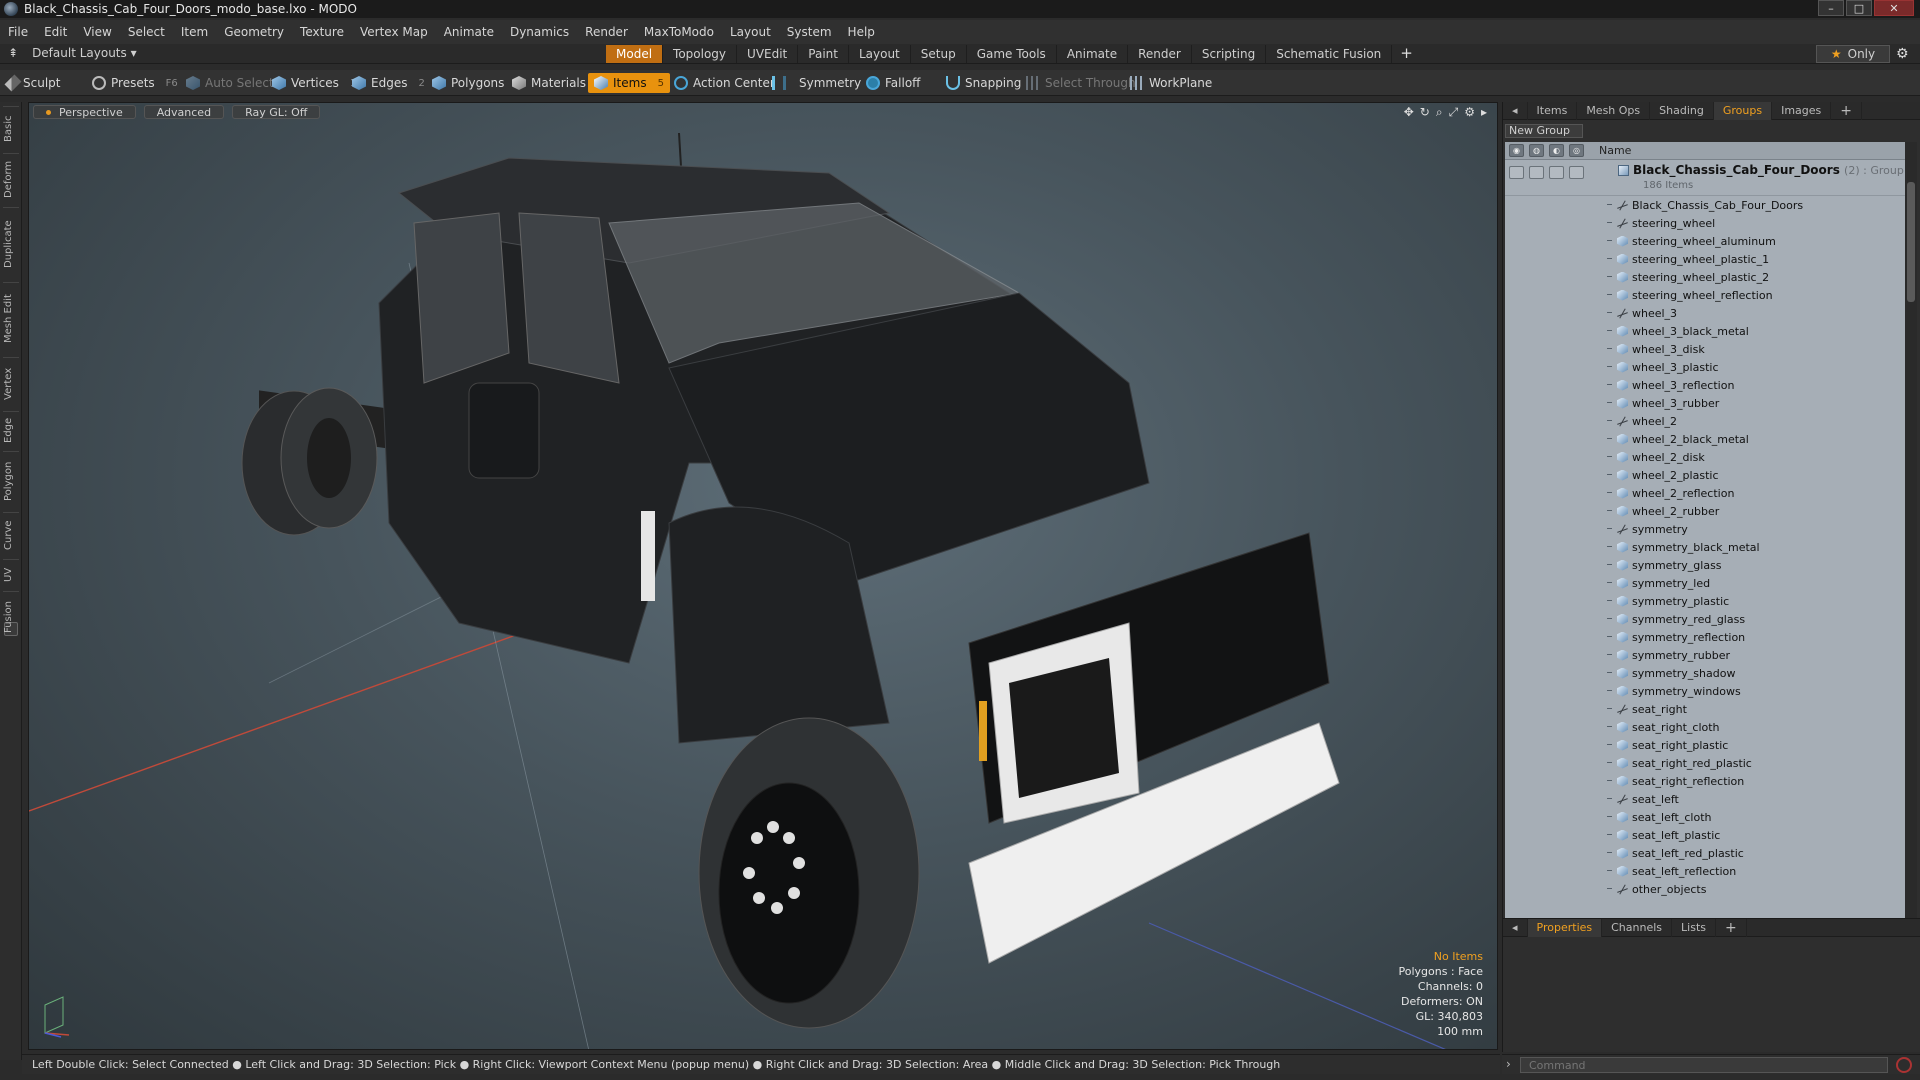  Describe the element at coordinates (1853, 54) in the screenshot. I see `only-button: ★ Only` at that location.